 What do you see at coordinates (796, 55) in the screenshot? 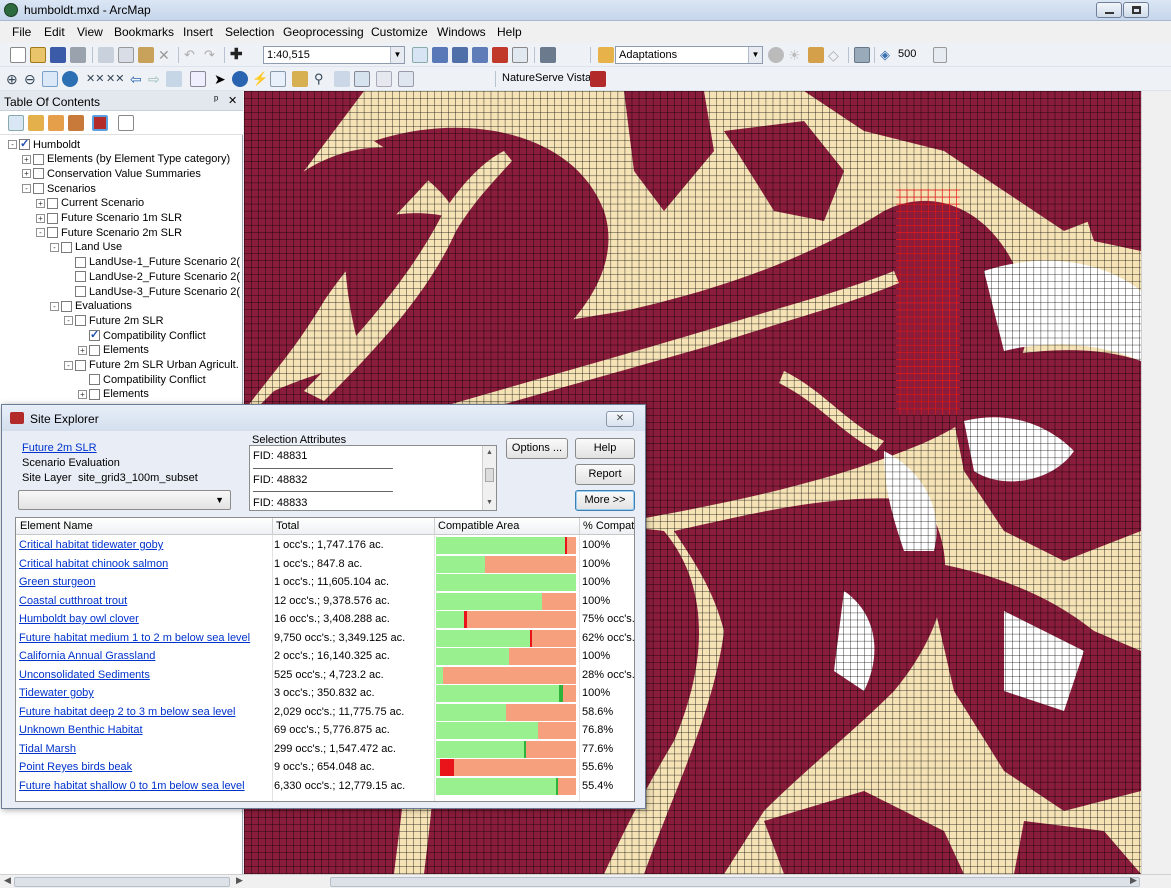
I see `brightness-icon: ☀` at bounding box center [796, 55].